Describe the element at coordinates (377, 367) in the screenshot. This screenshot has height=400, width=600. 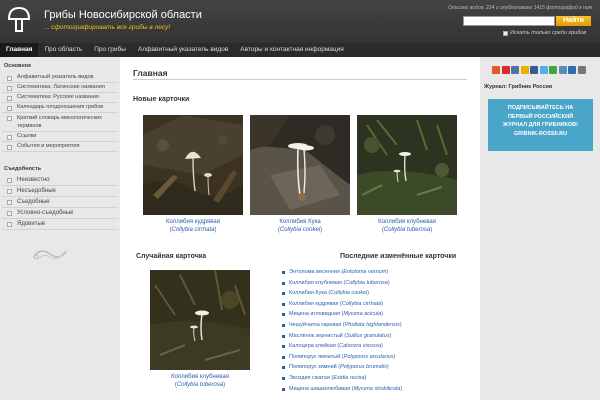
I see `list-item: Полипорус зимний (Polyporus brumalis)` at that location.